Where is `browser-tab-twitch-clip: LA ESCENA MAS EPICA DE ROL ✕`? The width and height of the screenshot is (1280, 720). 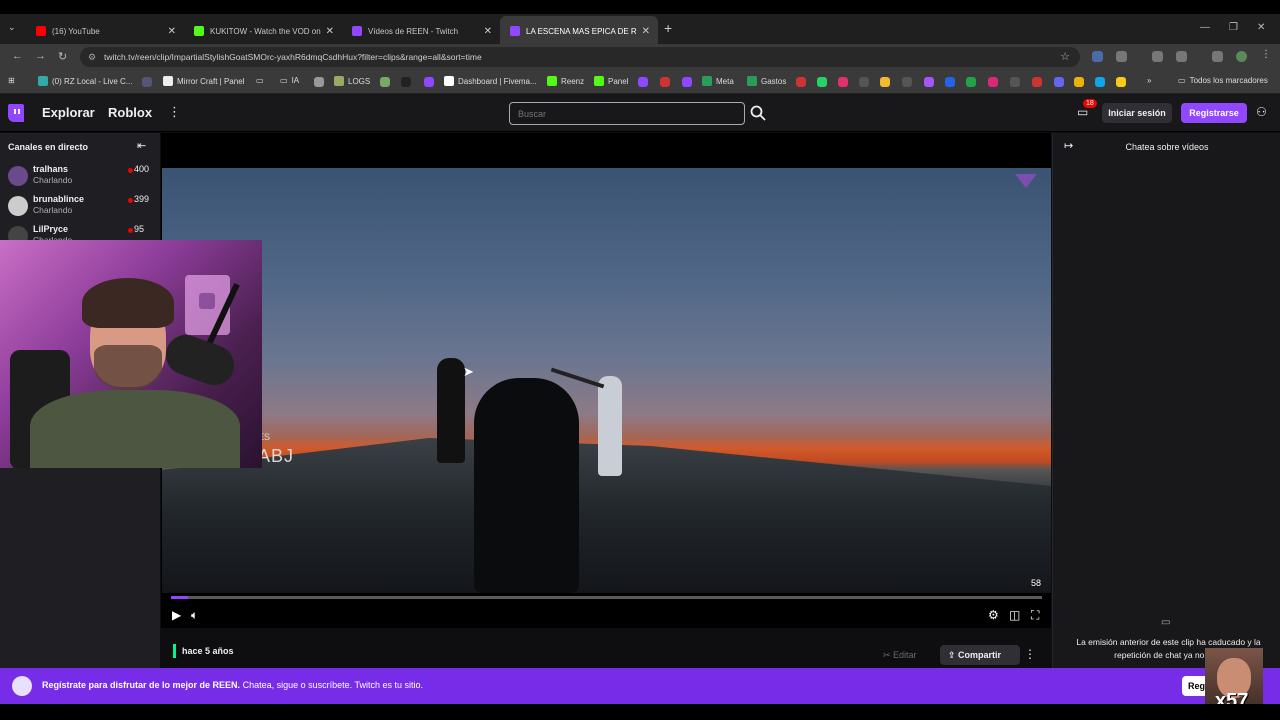
browser-tab-twitch-clip: LA ESCENA MAS EPICA DE ROL ✕ is located at coordinates (579, 31).